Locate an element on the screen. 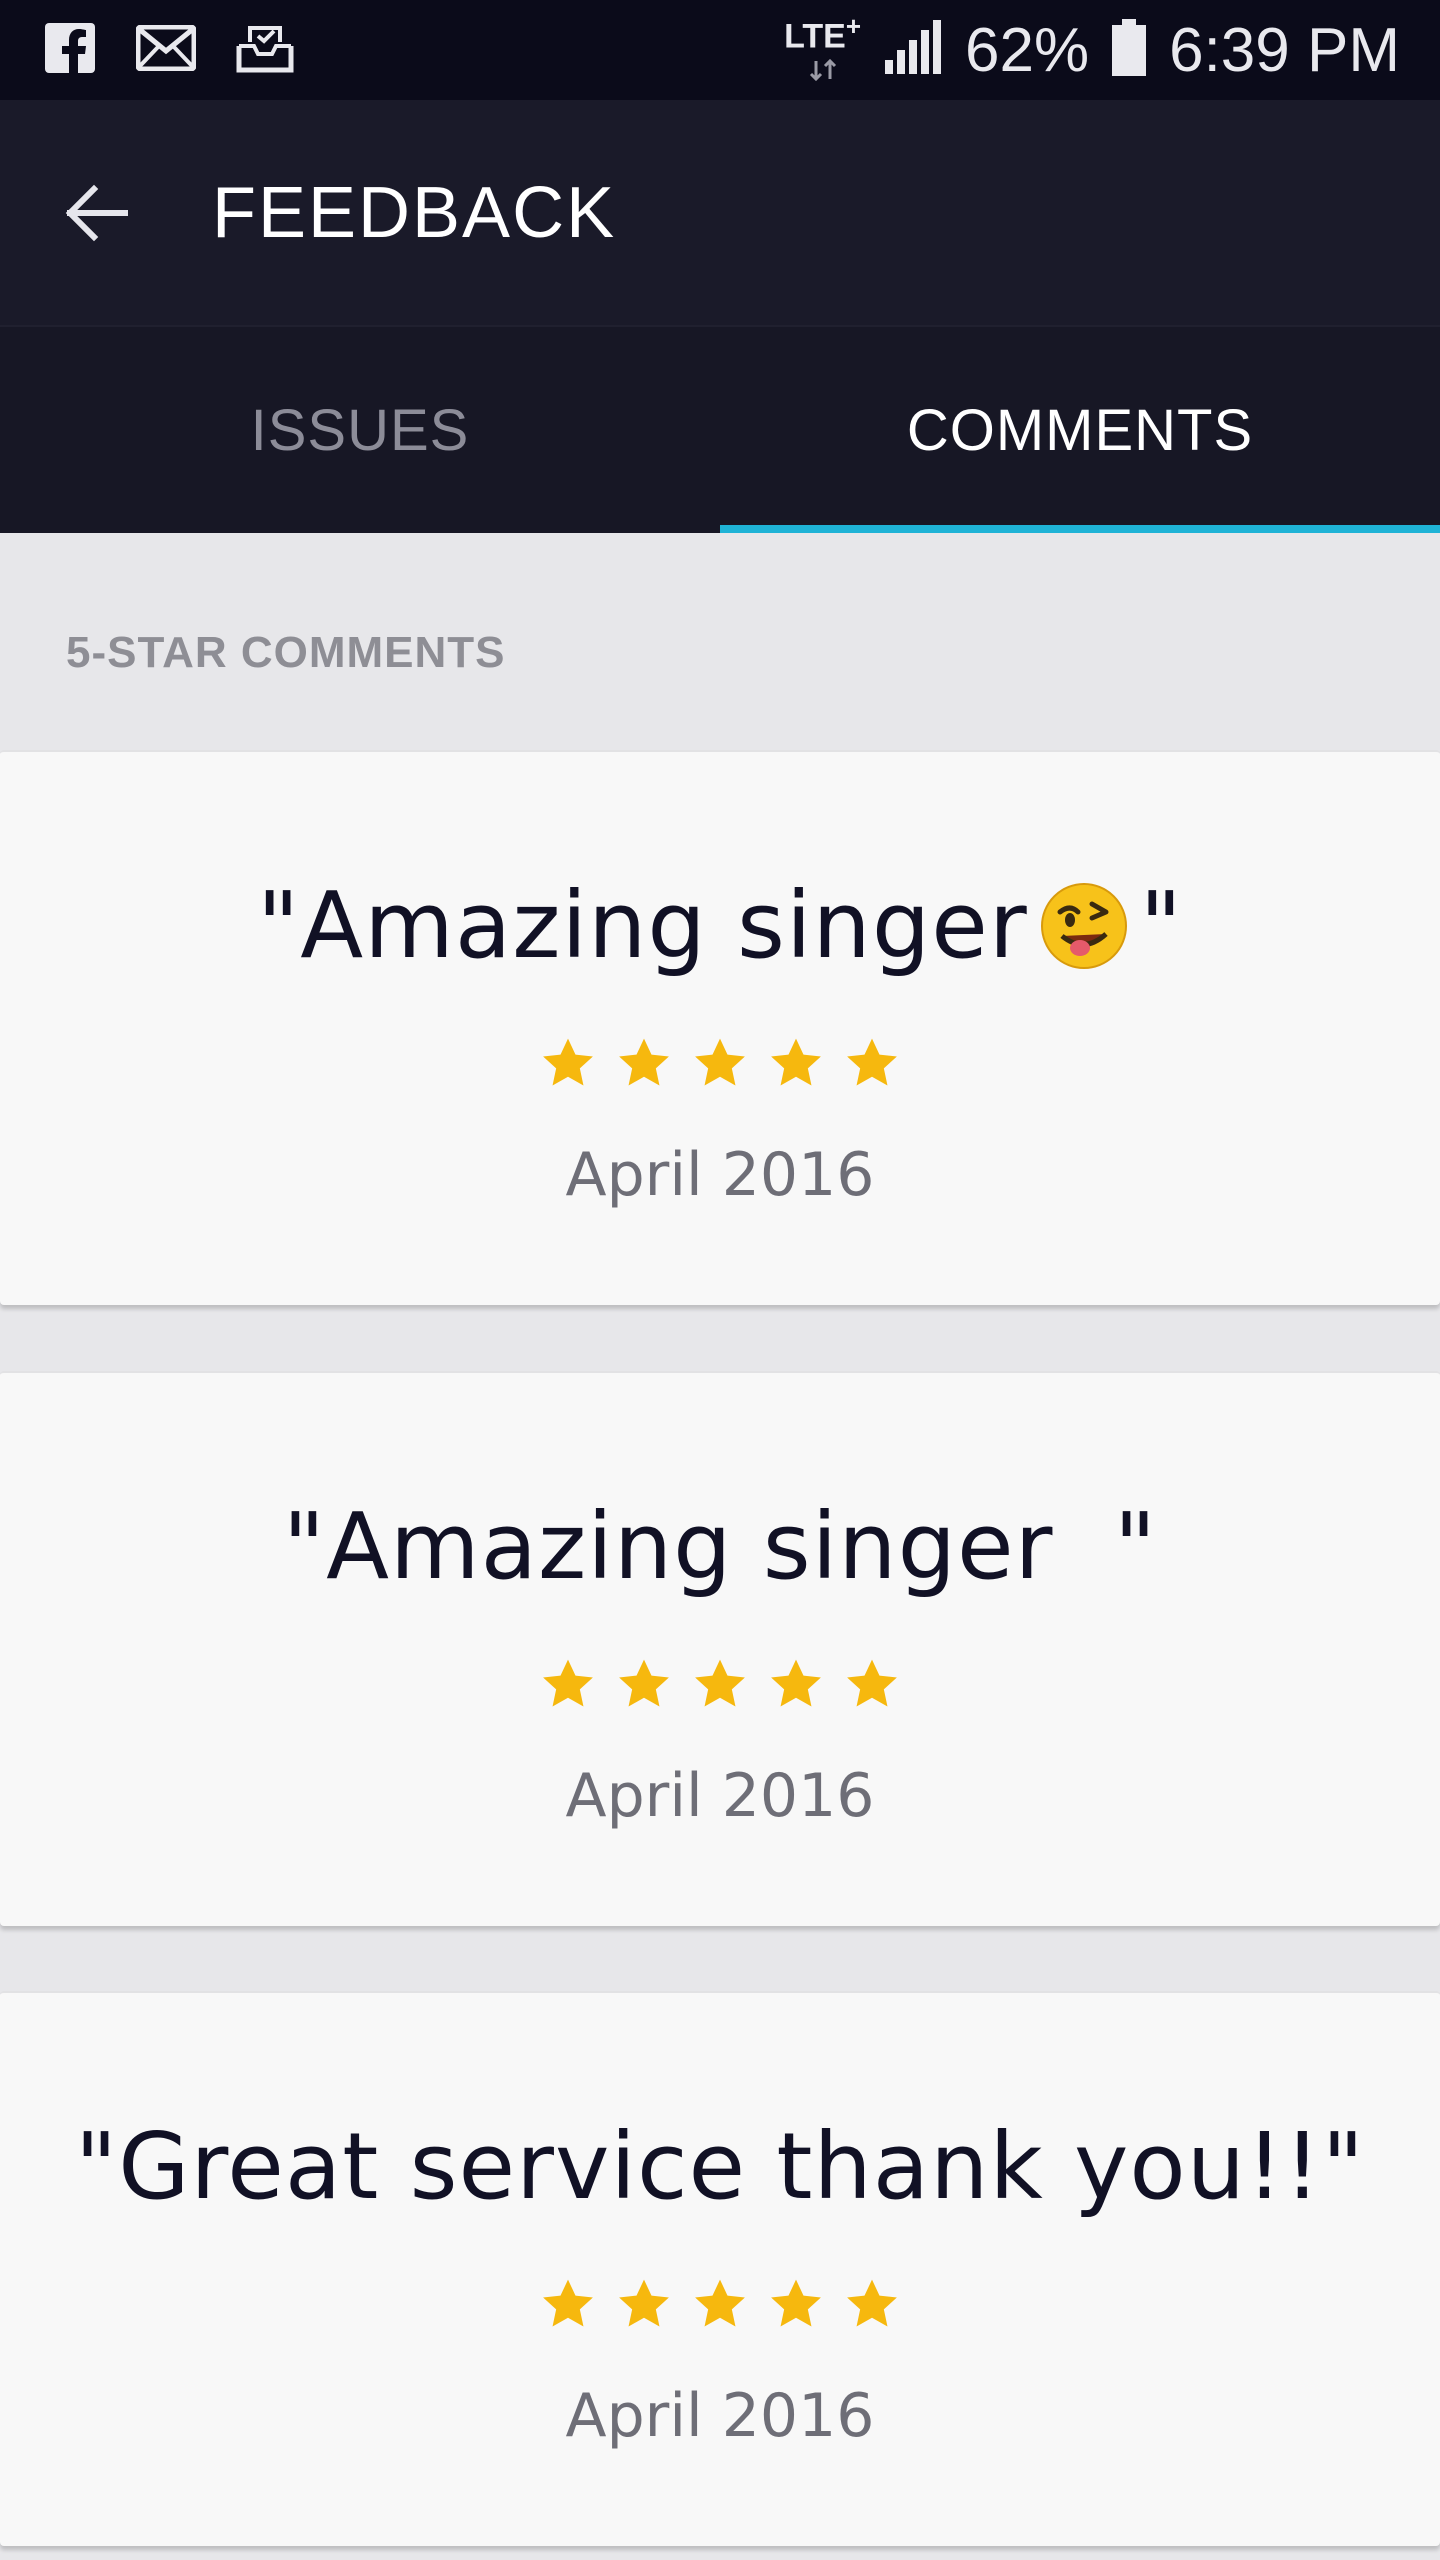 The height and width of the screenshot is (2560, 1440). page-title: FEEDBACK is located at coordinates (414, 212).